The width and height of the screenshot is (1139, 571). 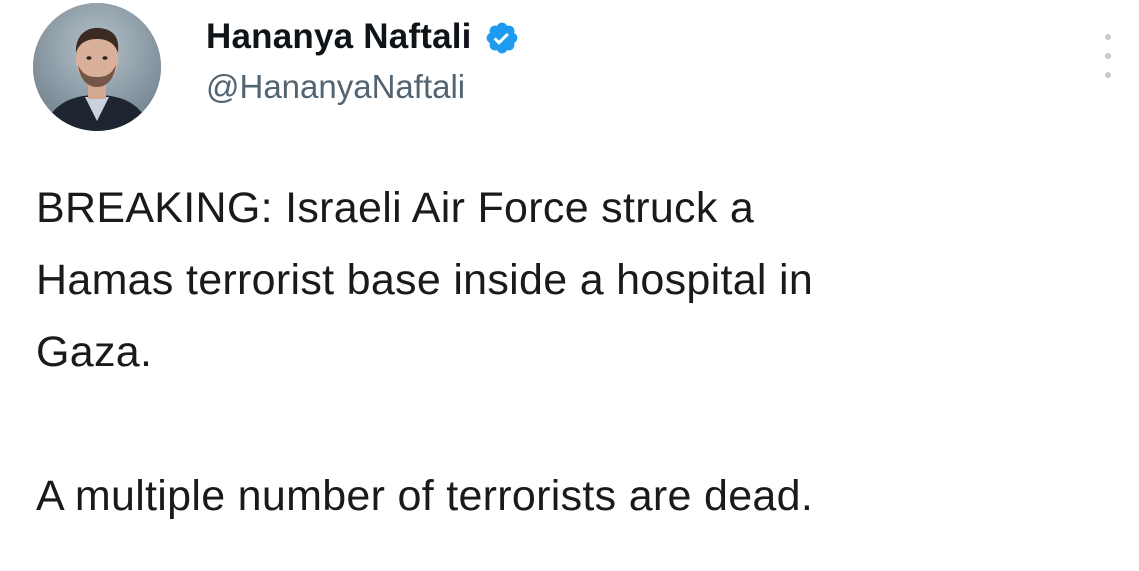 I want to click on avatar-photo-icon, so click(x=97, y=67).